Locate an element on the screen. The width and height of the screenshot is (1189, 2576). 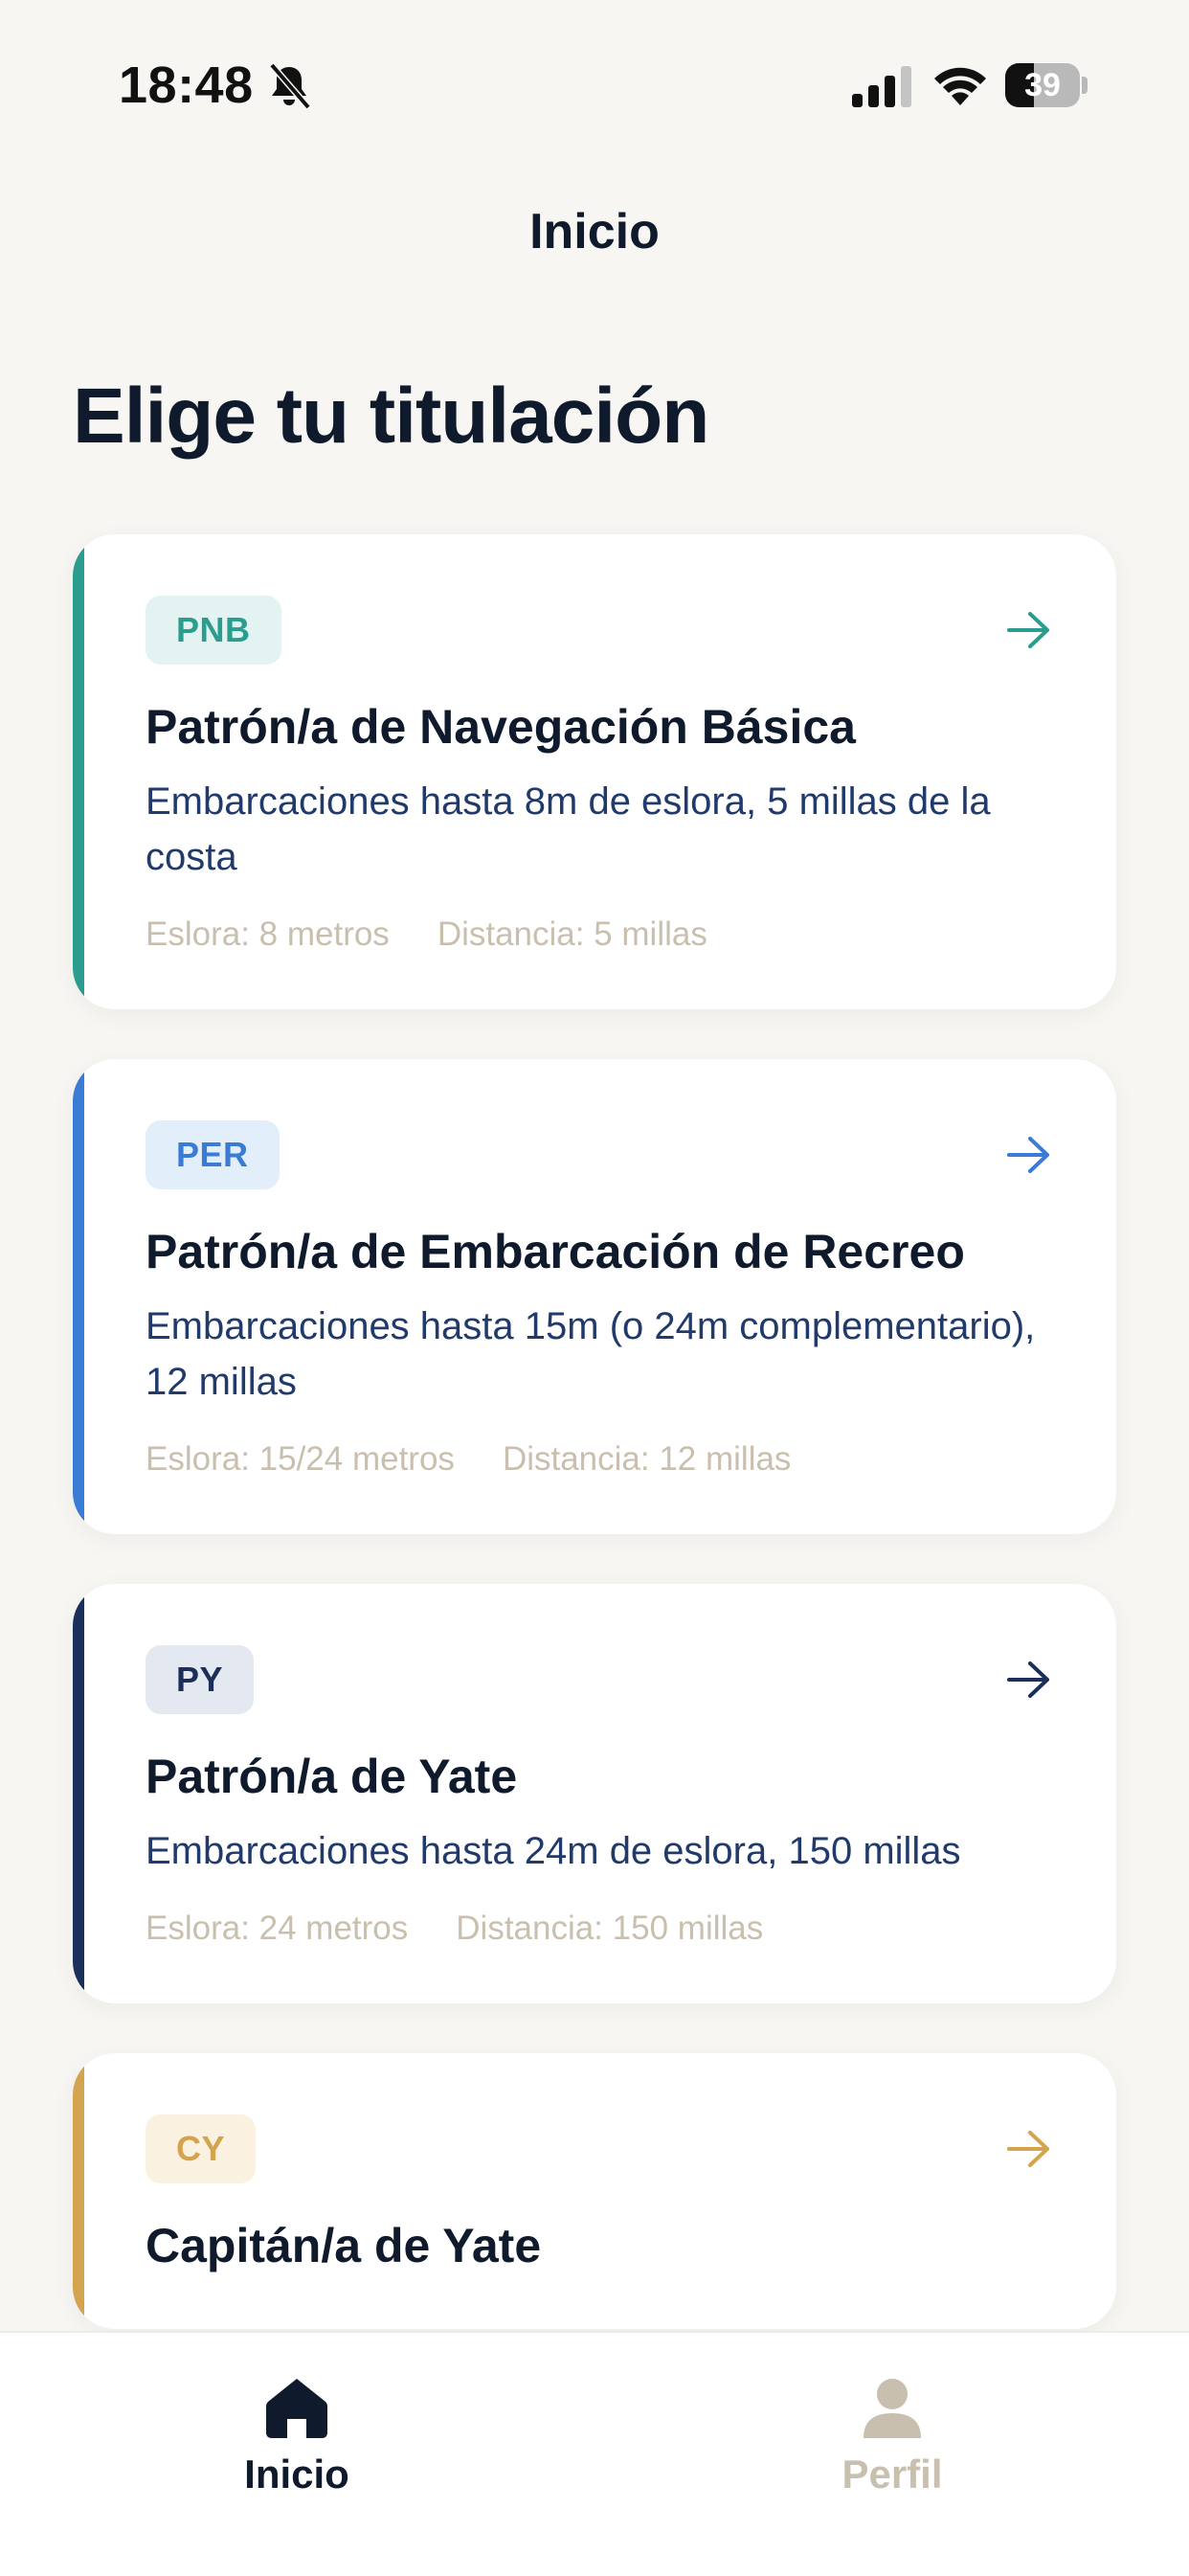
card-meta: Eslora: 24 metros Distancia: 150 millas is located at coordinates (599, 1929).